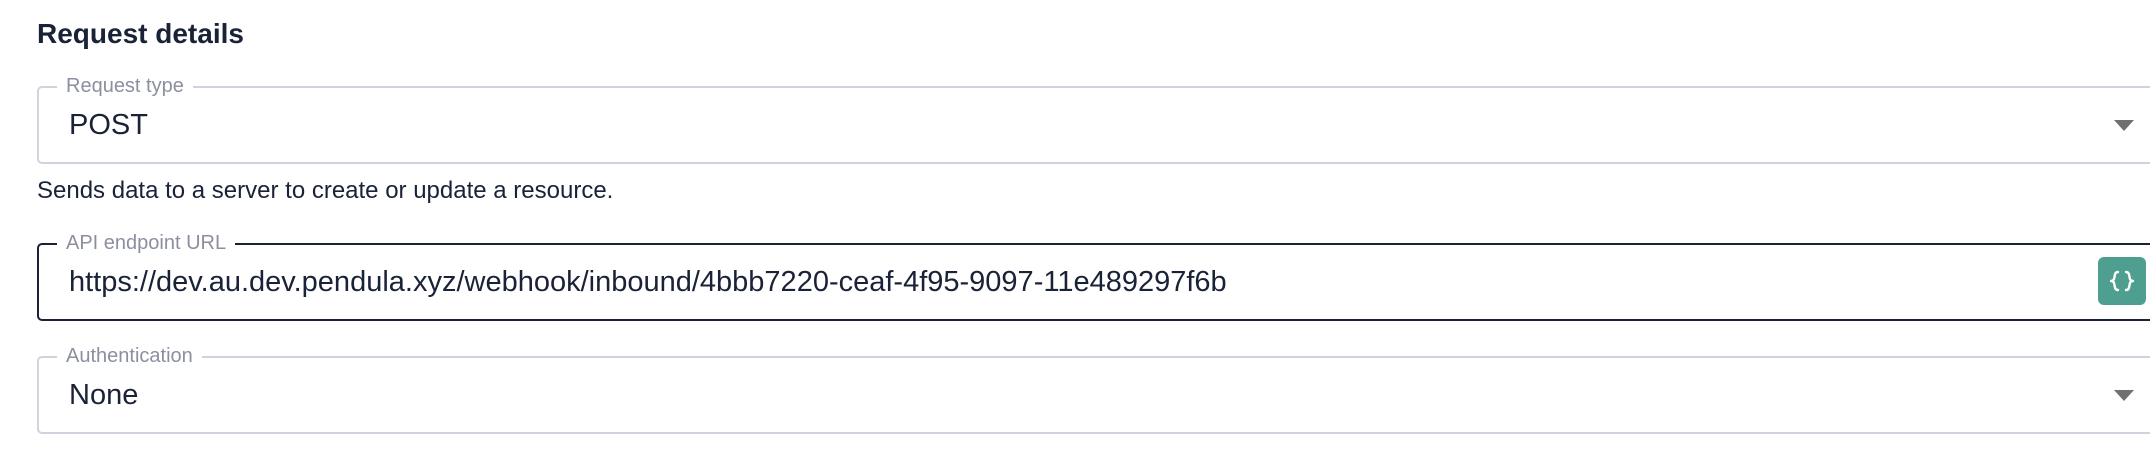 Image resolution: width=2150 pixels, height=470 pixels. I want to click on authentication-value: None, so click(104, 395).